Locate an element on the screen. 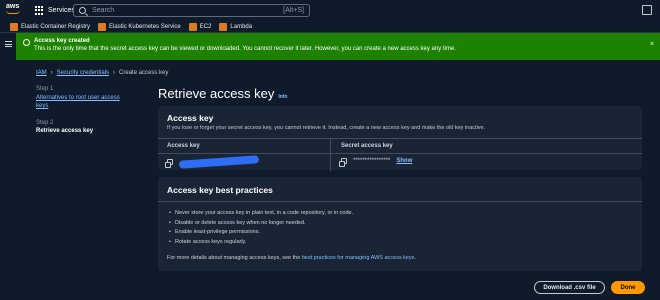 The height and width of the screenshot is (300, 660). breadcrumb-security-credentials: Security credentials is located at coordinates (83, 73).